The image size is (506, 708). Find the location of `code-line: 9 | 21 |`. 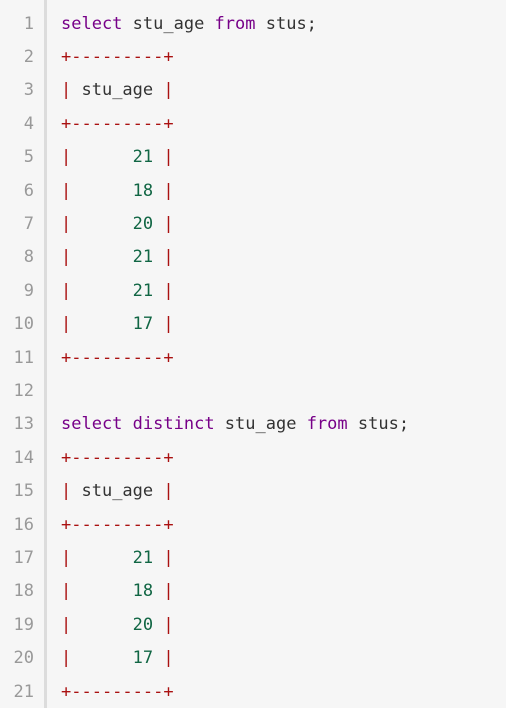

code-line: 9 | 21 | is located at coordinates (253, 290).